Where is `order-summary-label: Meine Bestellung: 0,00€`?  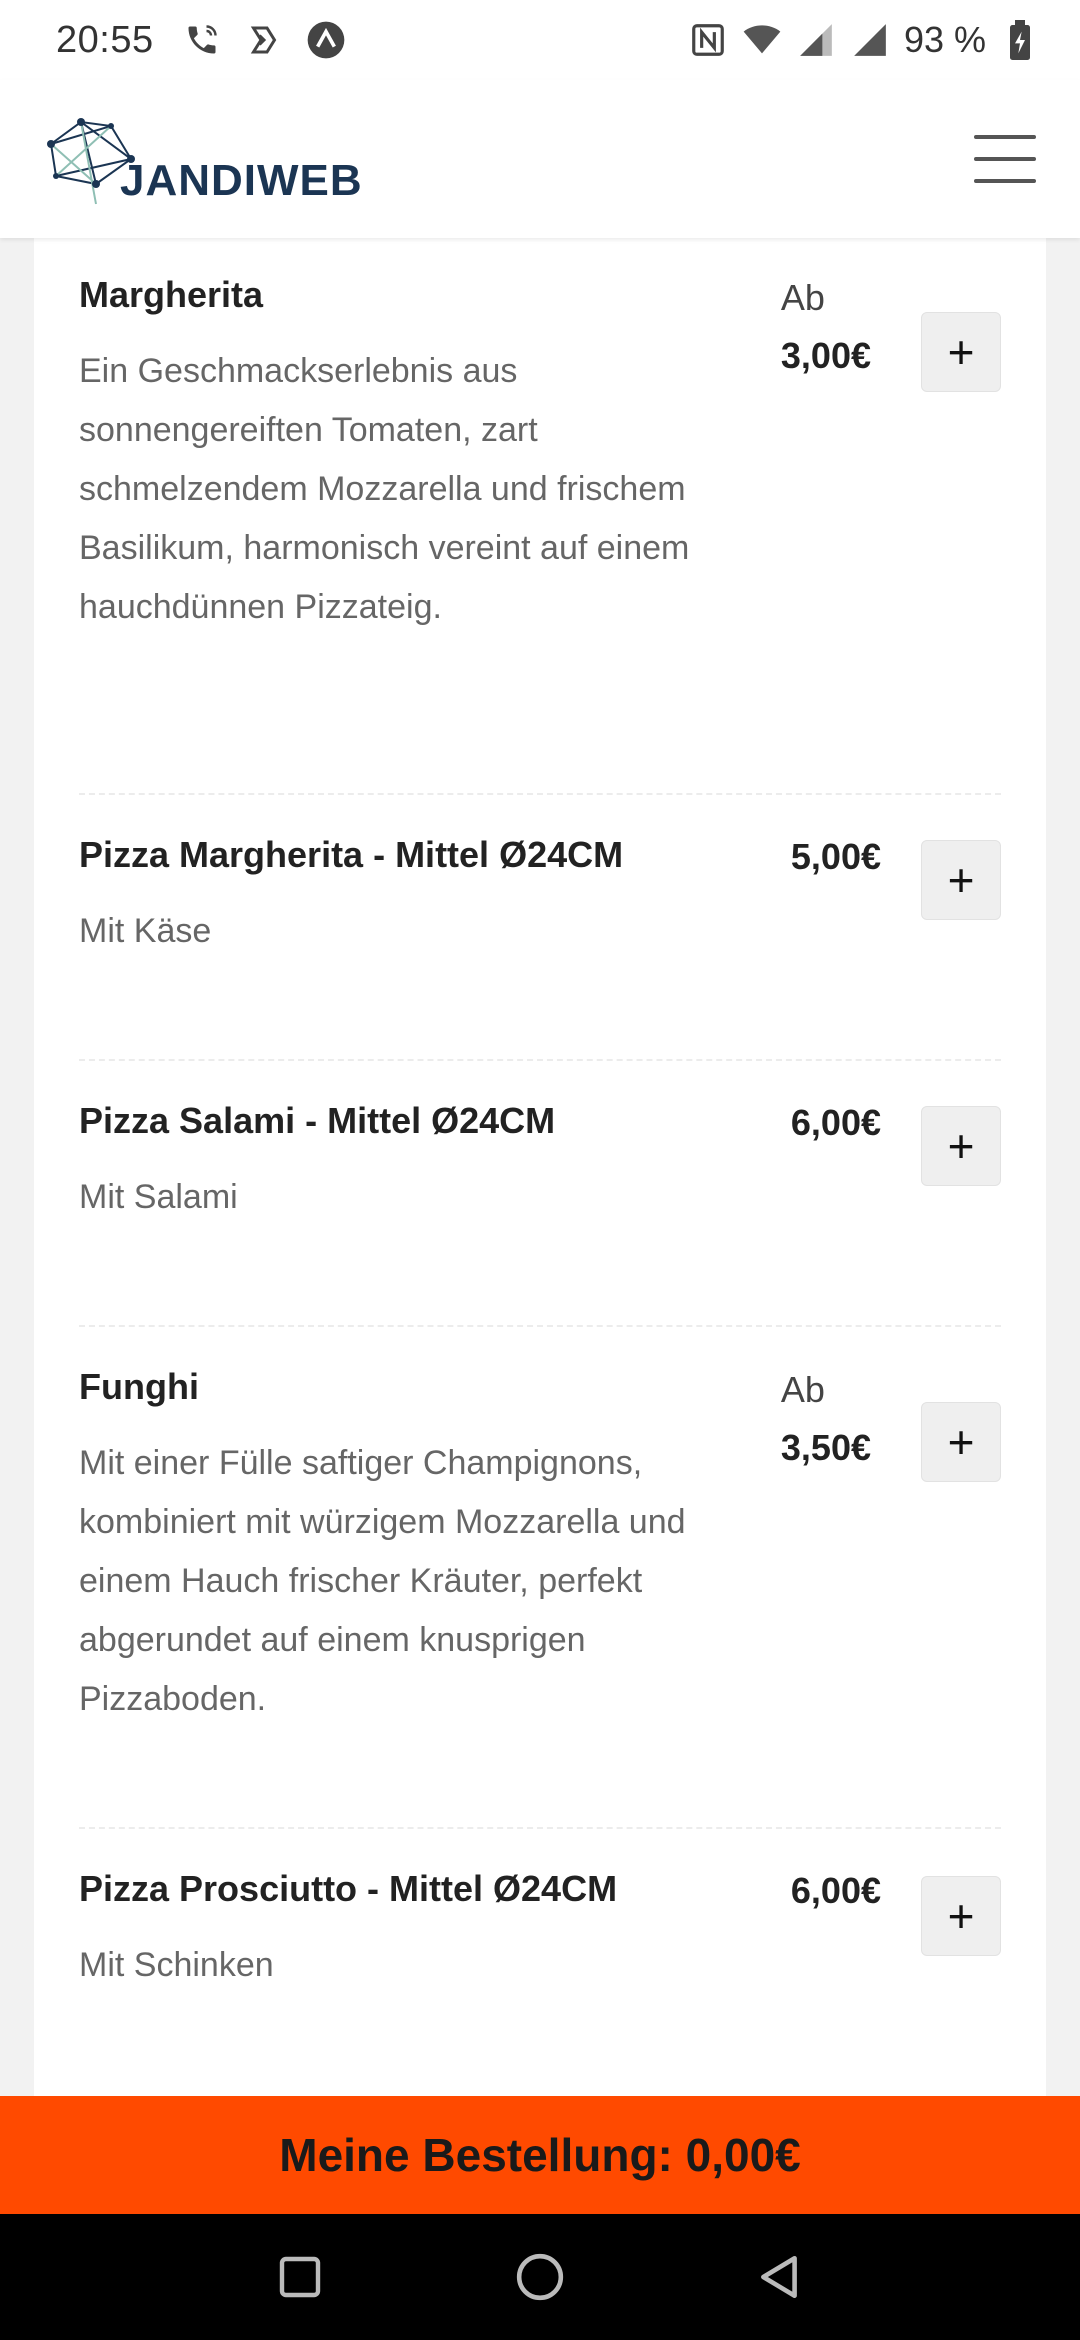
order-summary-label: Meine Bestellung: 0,00€ is located at coordinates (540, 2155).